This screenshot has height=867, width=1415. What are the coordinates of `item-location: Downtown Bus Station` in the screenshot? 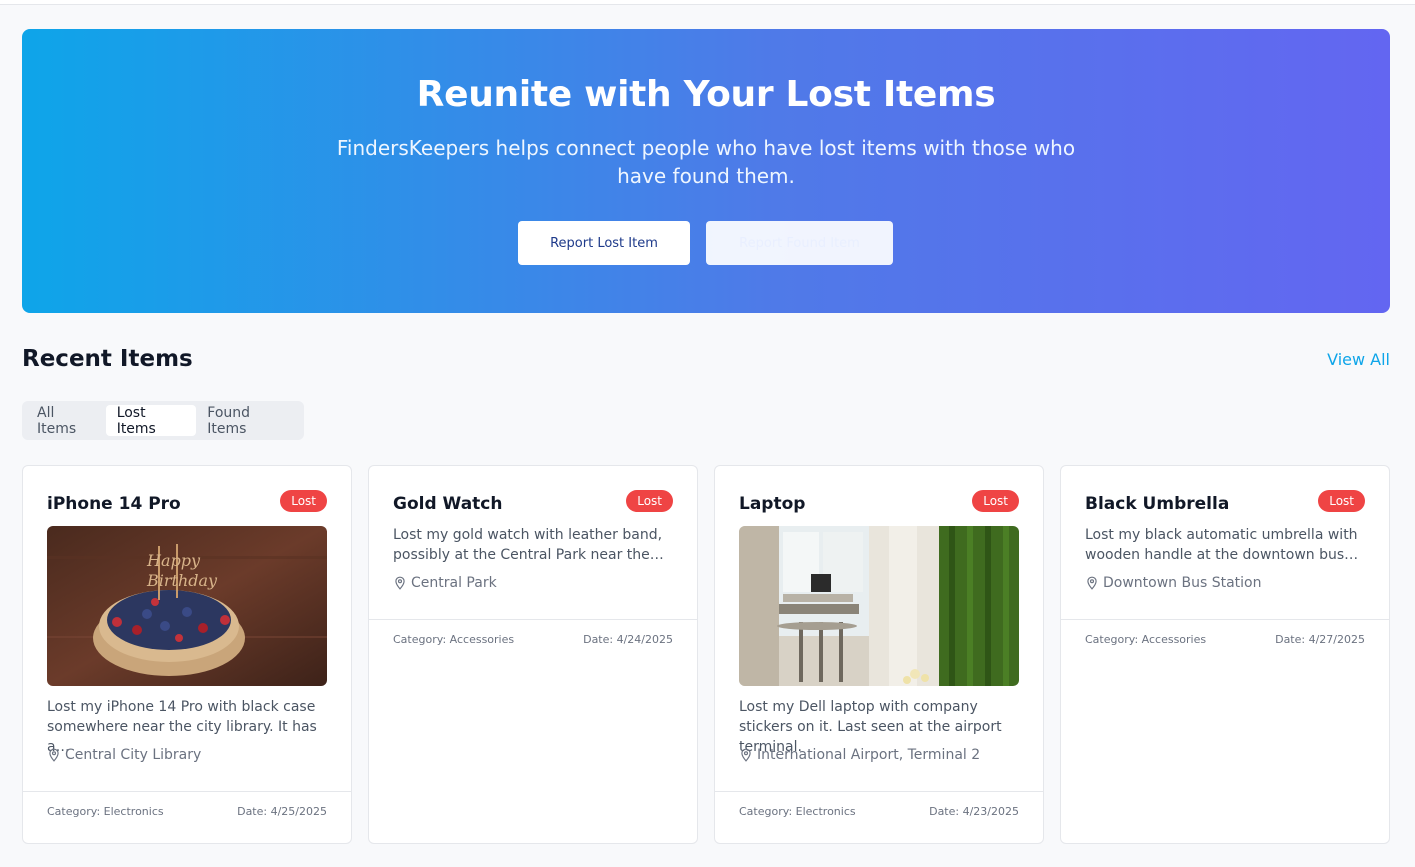 It's located at (1173, 583).